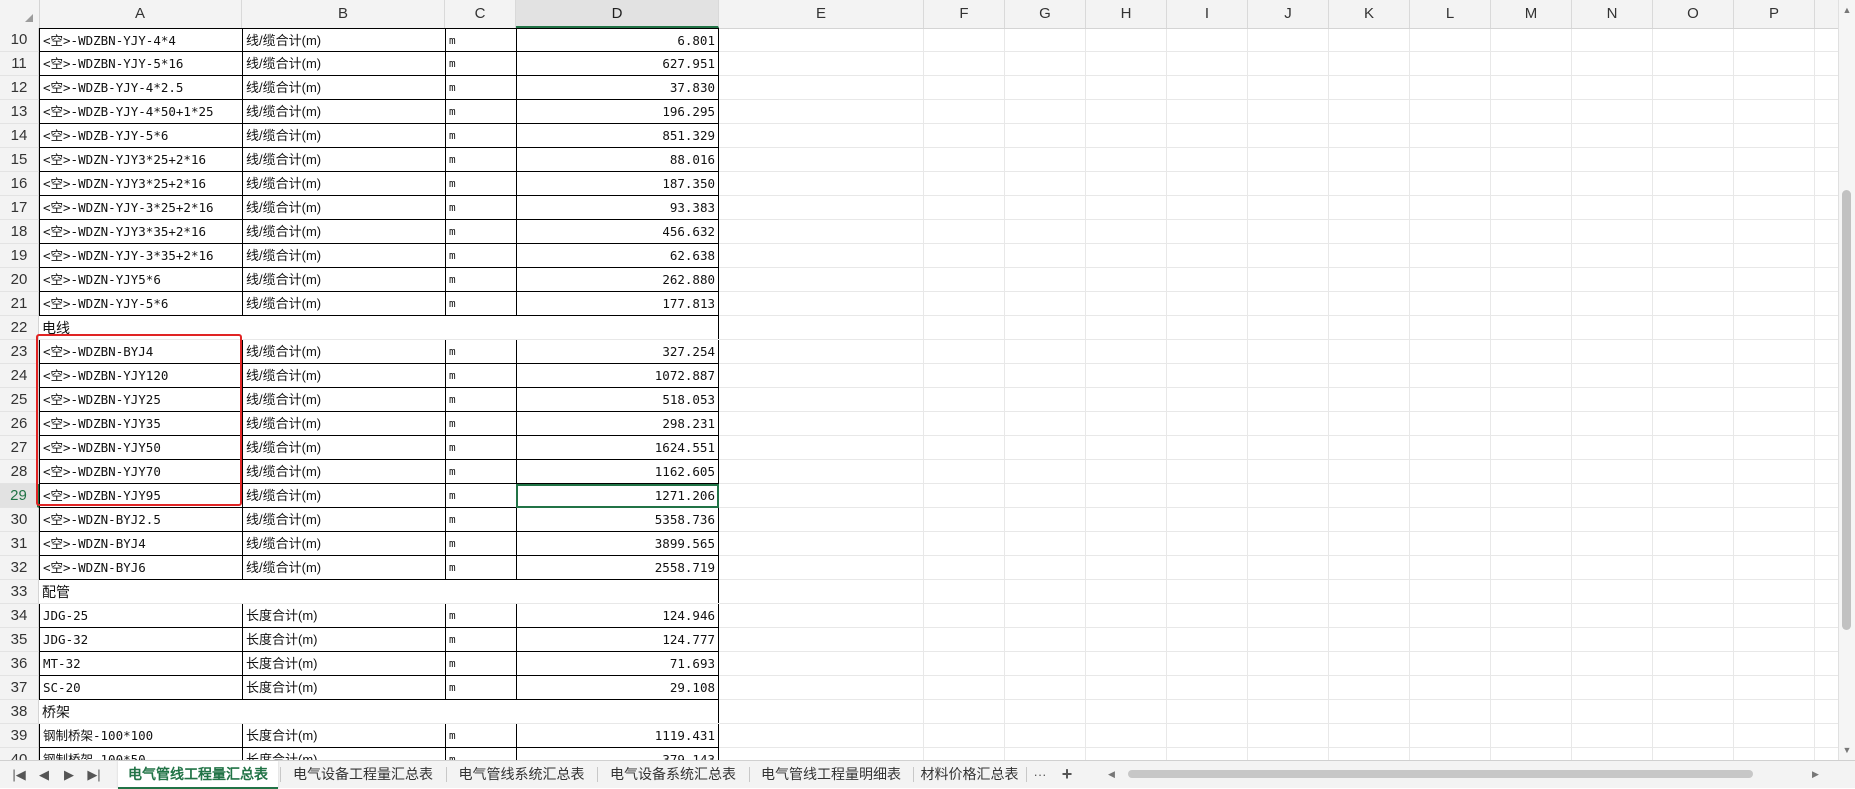  Describe the element at coordinates (1847, 750) in the screenshot. I see `scroll-down-arrow-icon: ▼` at that location.